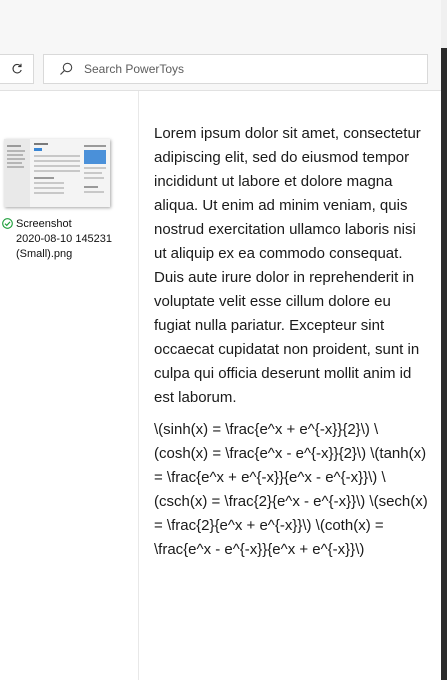  What do you see at coordinates (66, 69) in the screenshot?
I see `search-icon` at bounding box center [66, 69].